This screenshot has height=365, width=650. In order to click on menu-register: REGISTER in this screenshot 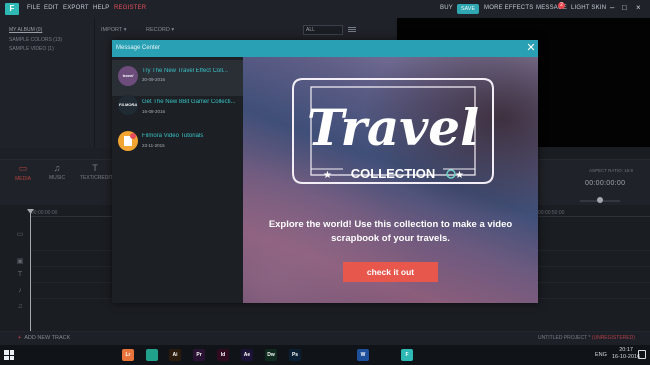, I will do `click(130, 8)`.